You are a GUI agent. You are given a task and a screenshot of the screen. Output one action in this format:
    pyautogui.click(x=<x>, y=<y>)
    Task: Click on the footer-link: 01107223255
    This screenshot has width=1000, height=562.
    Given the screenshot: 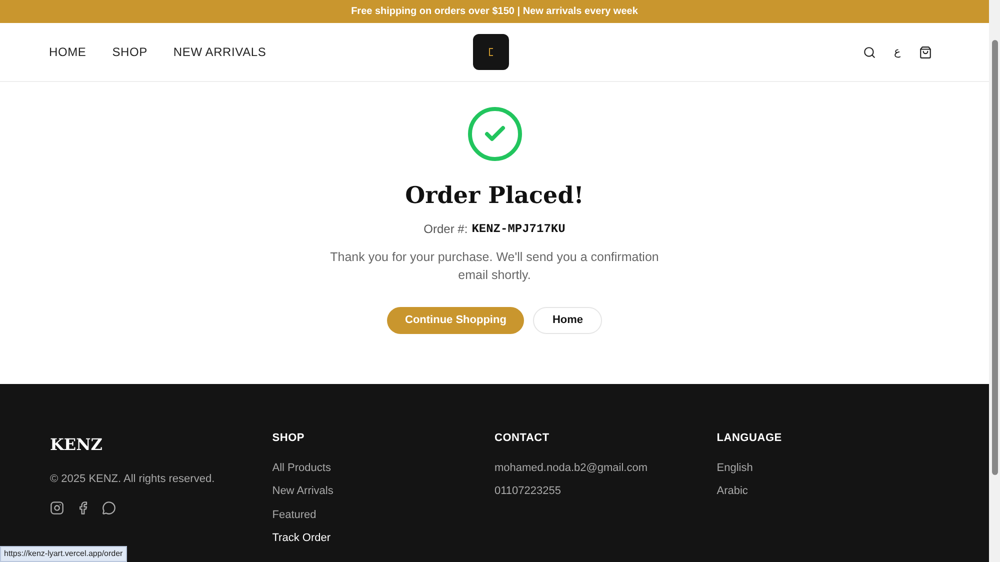 What is the action you would take?
    pyautogui.click(x=527, y=491)
    